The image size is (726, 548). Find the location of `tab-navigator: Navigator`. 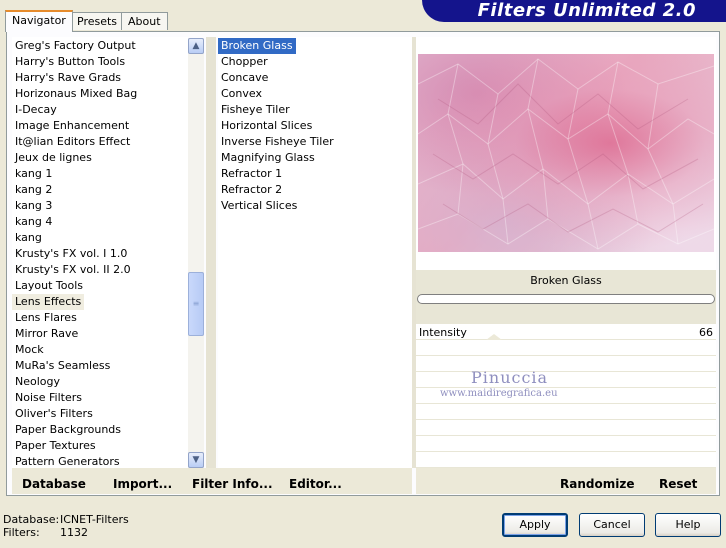

tab-navigator: Navigator is located at coordinates (39, 21).